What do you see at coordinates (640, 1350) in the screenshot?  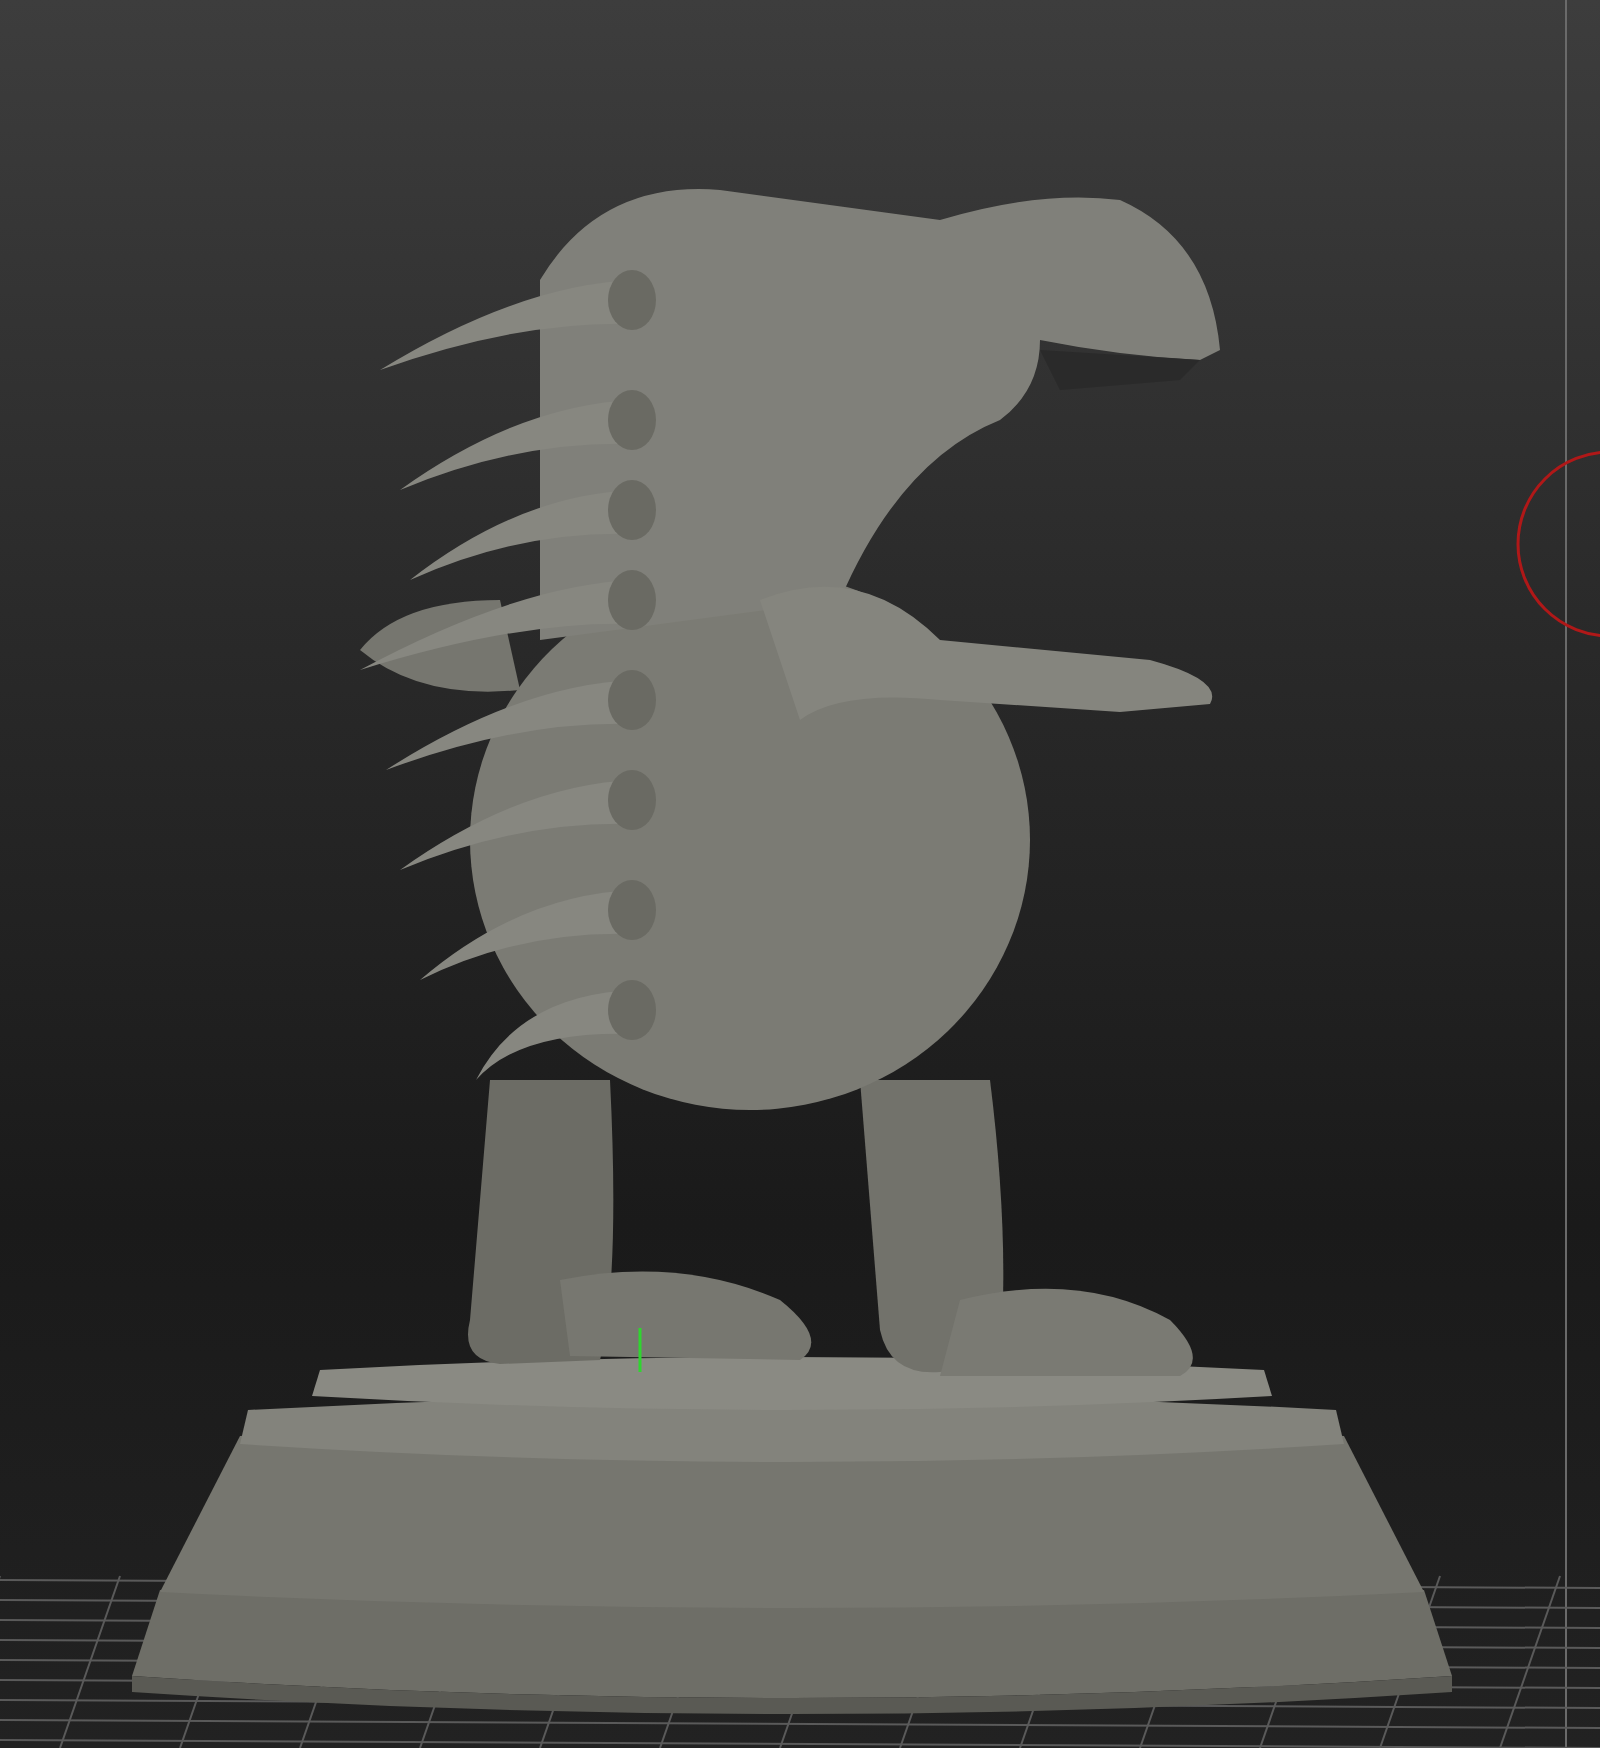 I see `axis-marker-icon` at bounding box center [640, 1350].